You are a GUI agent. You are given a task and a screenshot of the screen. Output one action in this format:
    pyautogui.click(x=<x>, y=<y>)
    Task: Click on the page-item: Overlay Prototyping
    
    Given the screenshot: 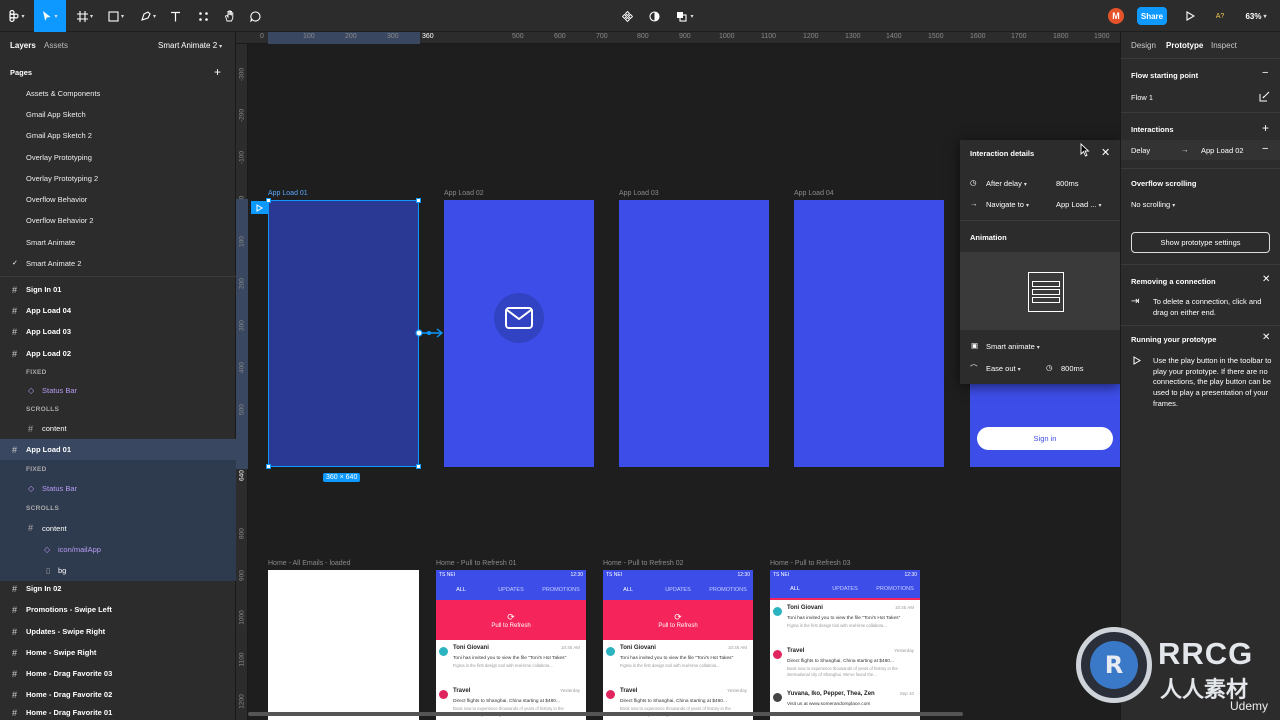 What is the action you would take?
    pyautogui.click(x=59, y=157)
    